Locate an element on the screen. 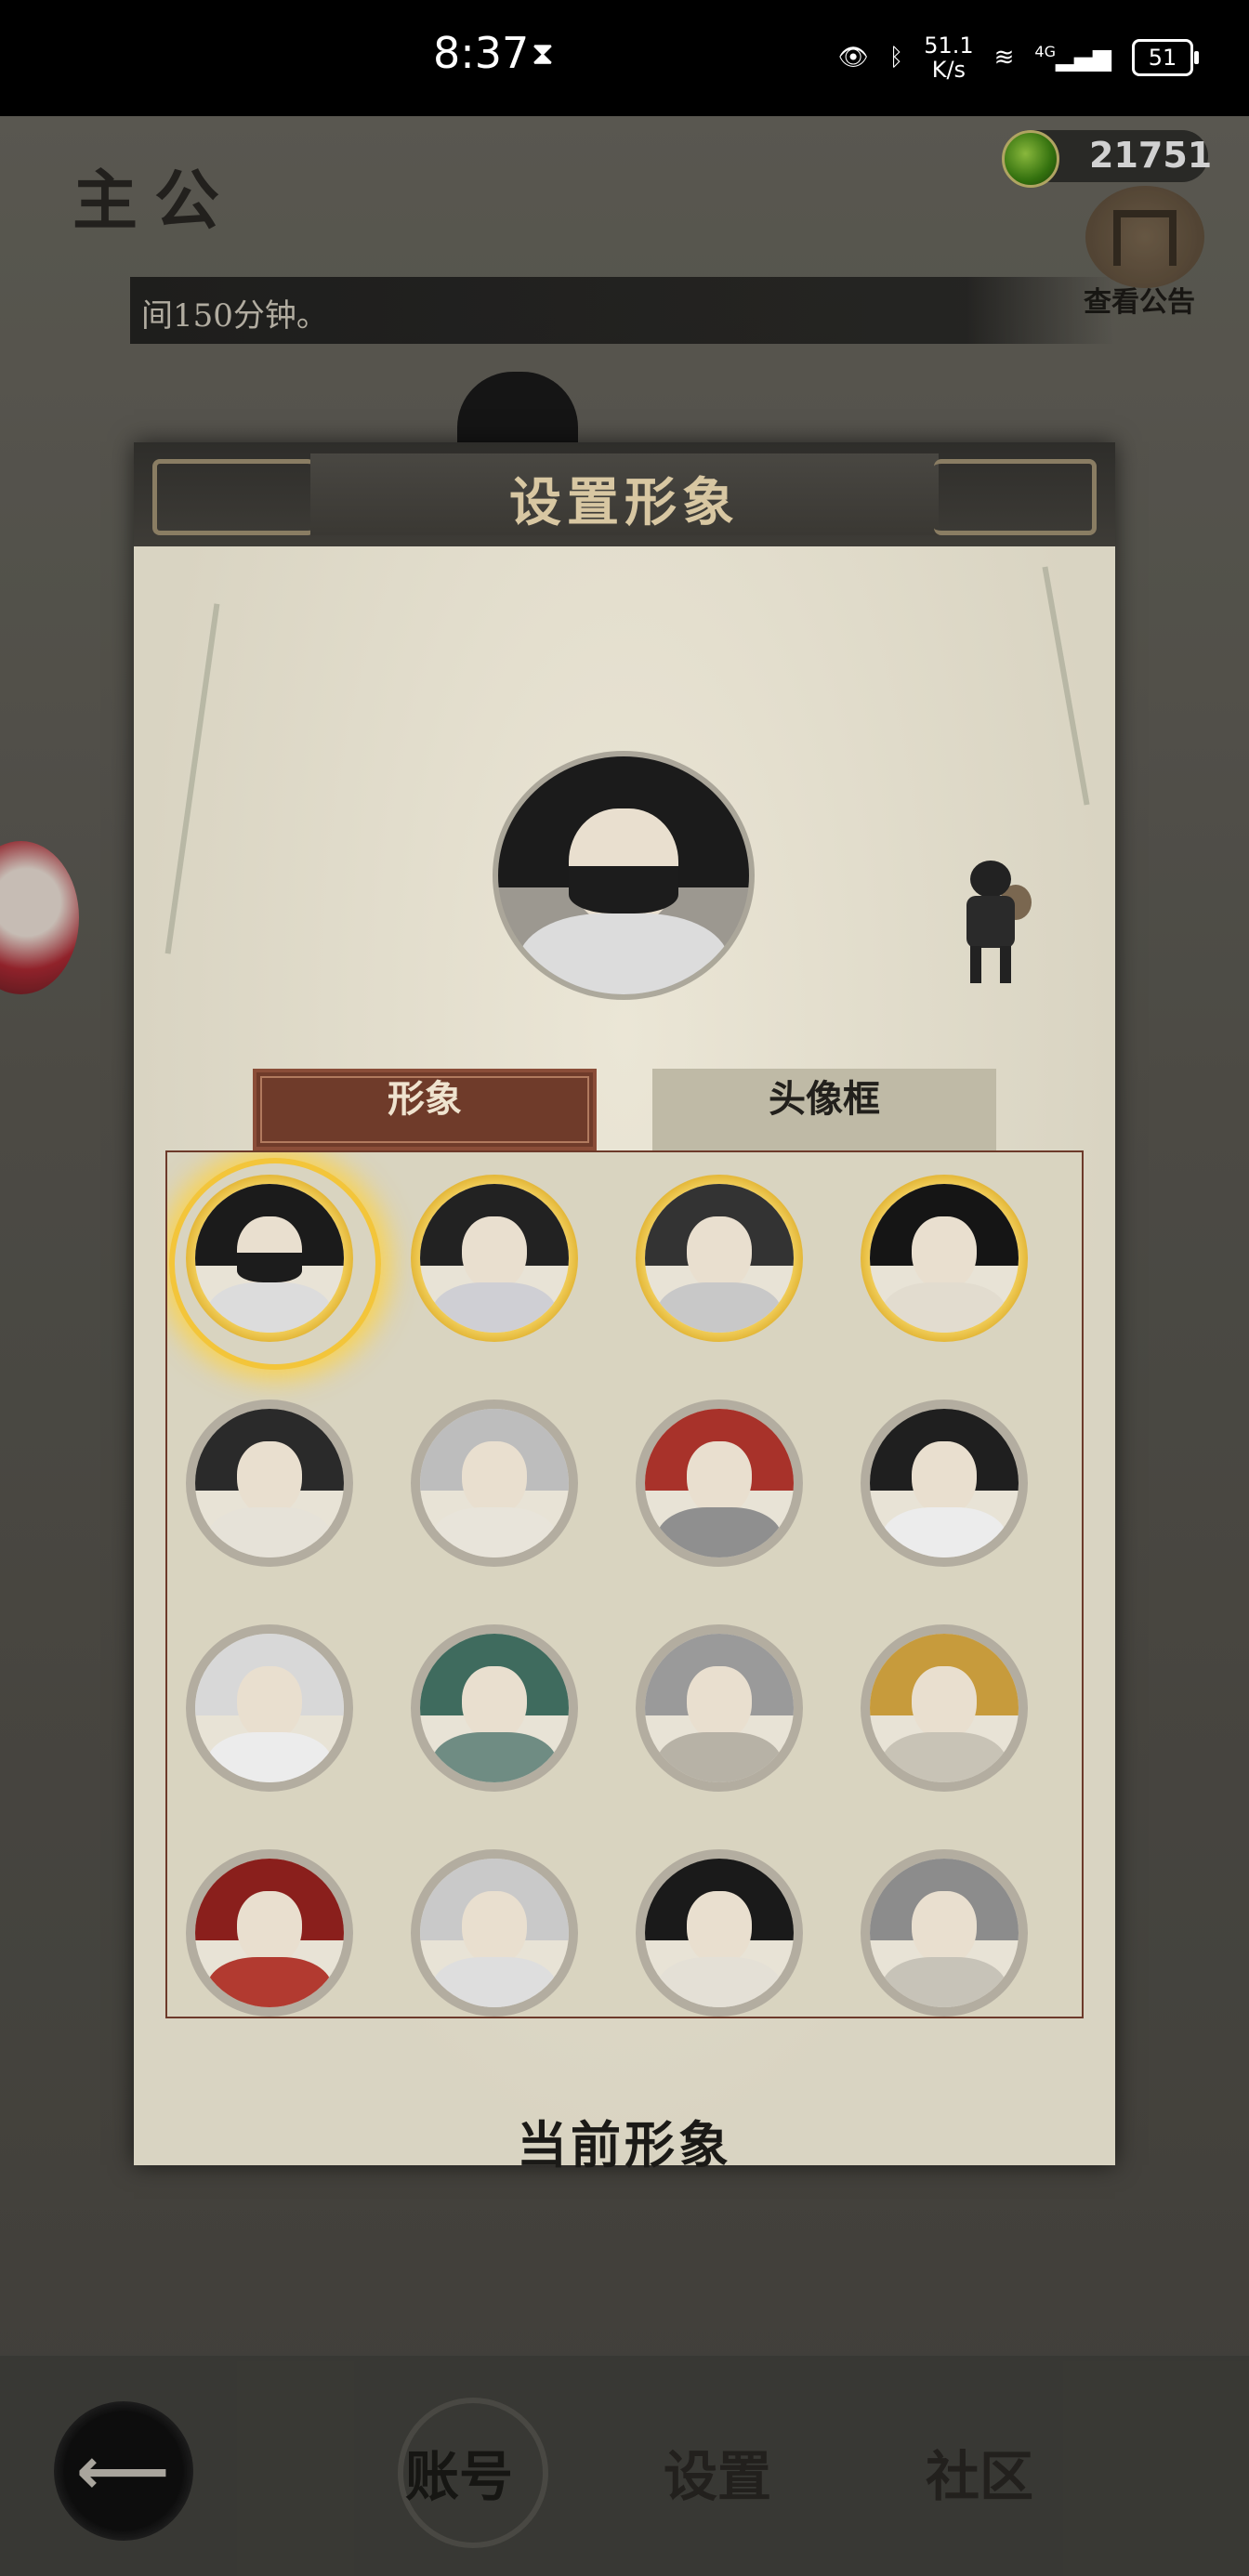 Image resolution: width=1249 pixels, height=2576 pixels. young-noble-portrait-icon is located at coordinates (719, 1933).